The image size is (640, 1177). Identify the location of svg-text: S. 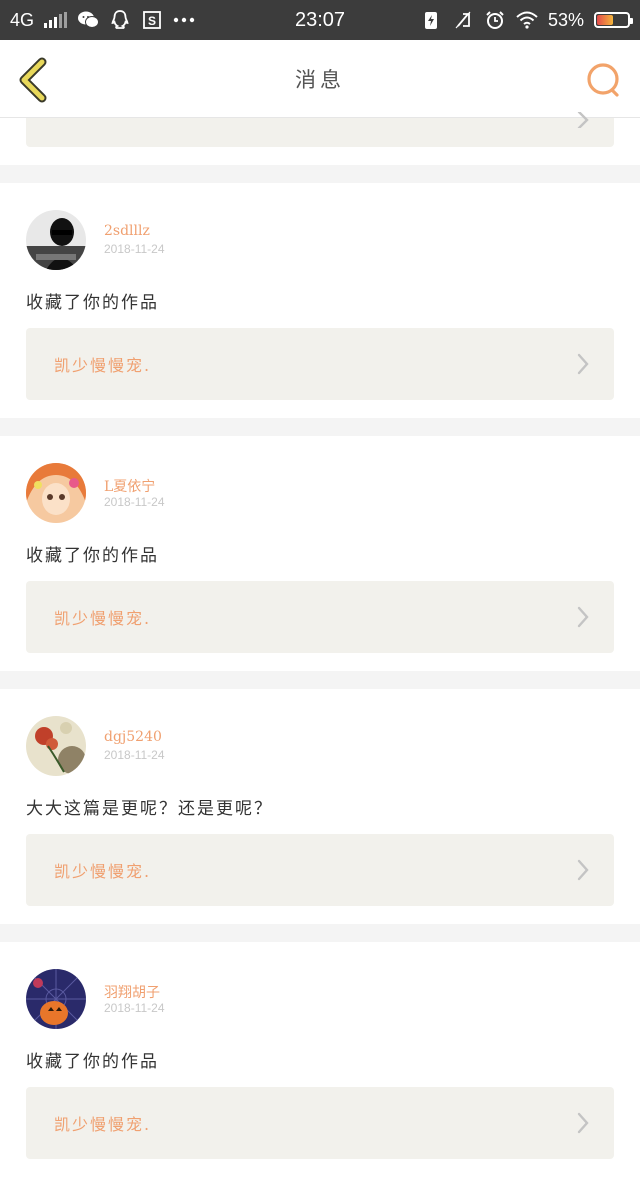
(152, 21).